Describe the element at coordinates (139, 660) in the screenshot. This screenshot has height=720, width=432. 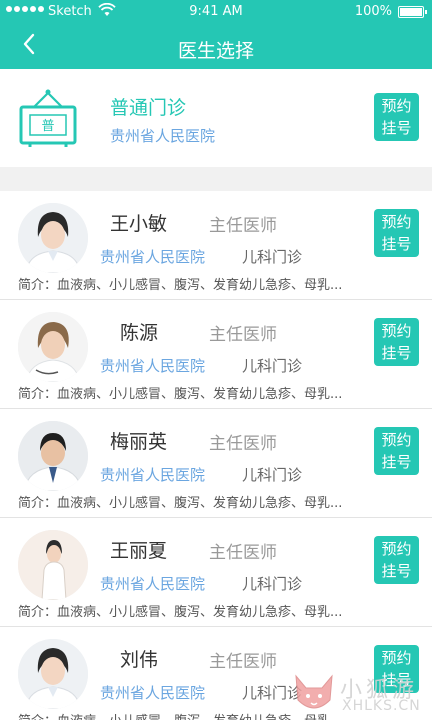
I see `doctor-name: 刘伟` at that location.